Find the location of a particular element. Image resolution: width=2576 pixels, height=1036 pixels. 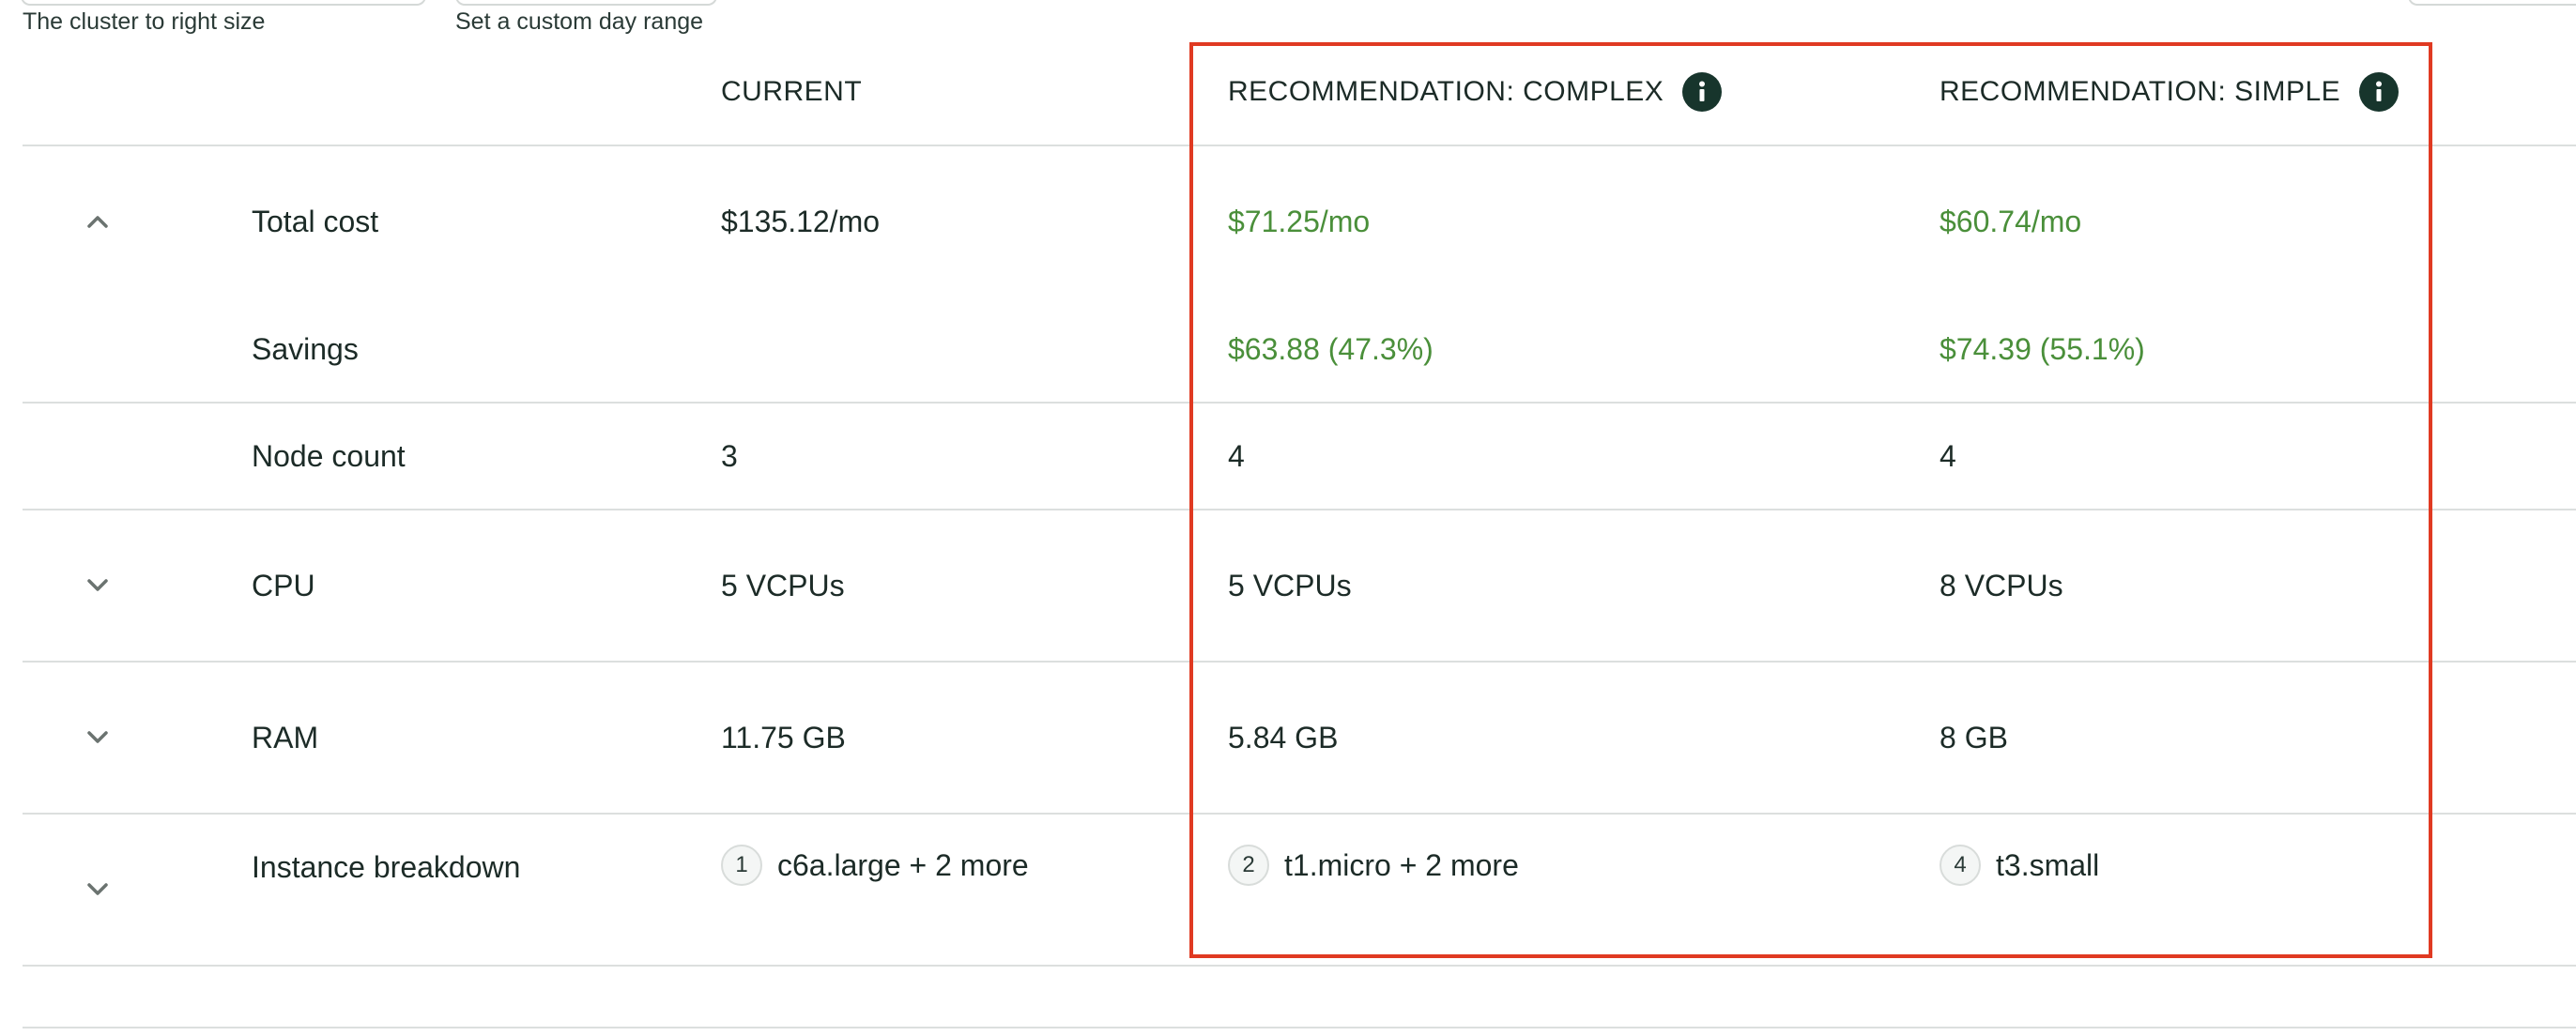

total-cost-simple: $60.74/mo is located at coordinates (2011, 221).